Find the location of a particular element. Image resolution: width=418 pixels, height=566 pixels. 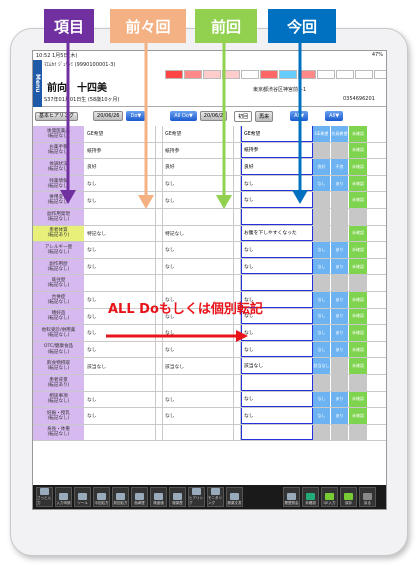

current-value-input: 紙持参 is located at coordinates (277, 150).